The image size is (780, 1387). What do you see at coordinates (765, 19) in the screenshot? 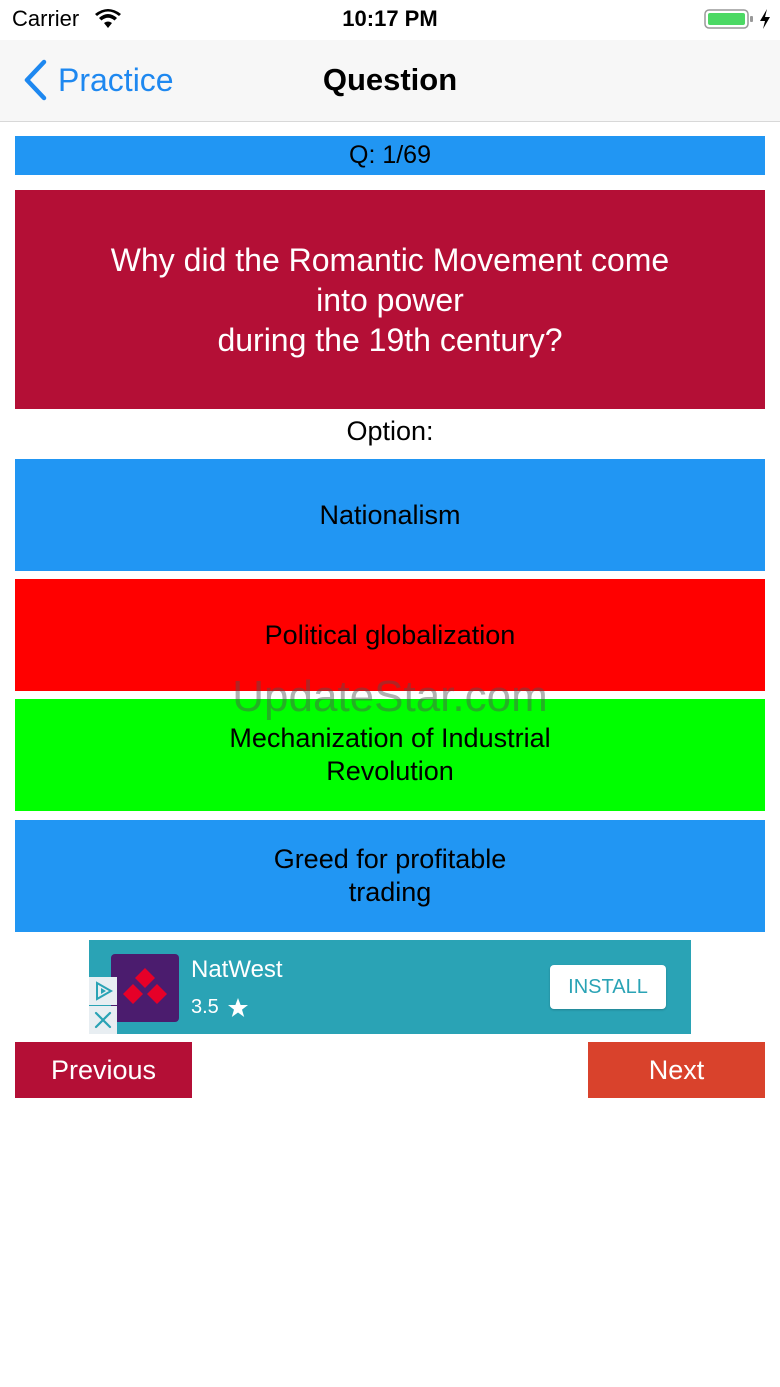
I see `charging-bolt-icon` at bounding box center [765, 19].